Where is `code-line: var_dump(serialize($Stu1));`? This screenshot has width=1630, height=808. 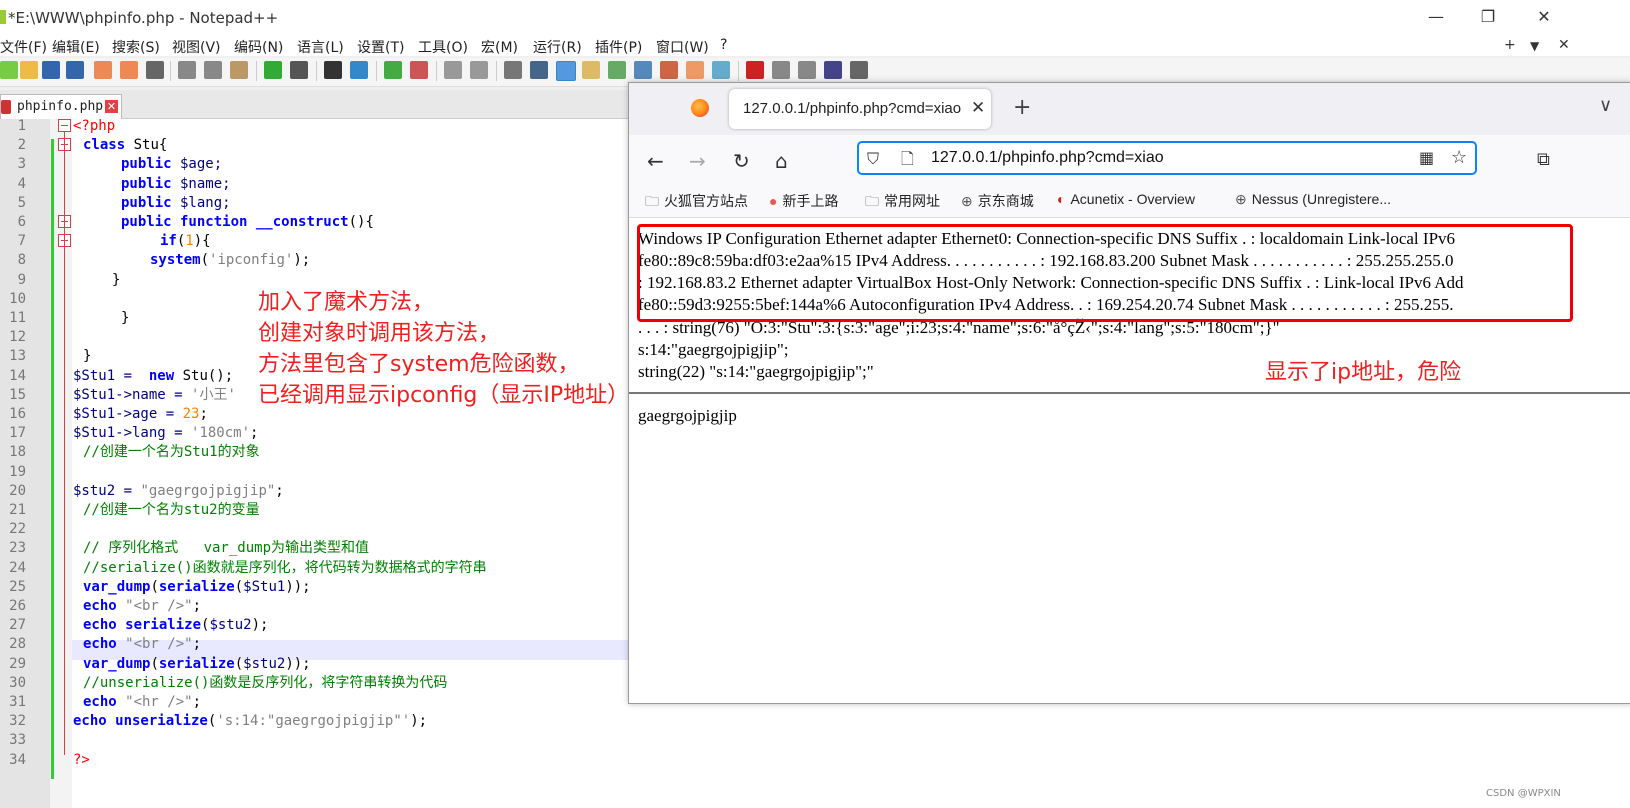 code-line: var_dump(serialize($Stu1)); is located at coordinates (197, 587).